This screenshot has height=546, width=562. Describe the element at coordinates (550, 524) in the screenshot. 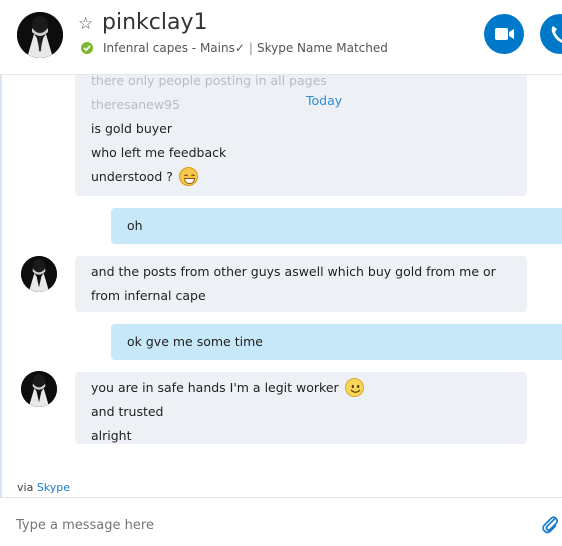

I see `paperclip-icon` at that location.